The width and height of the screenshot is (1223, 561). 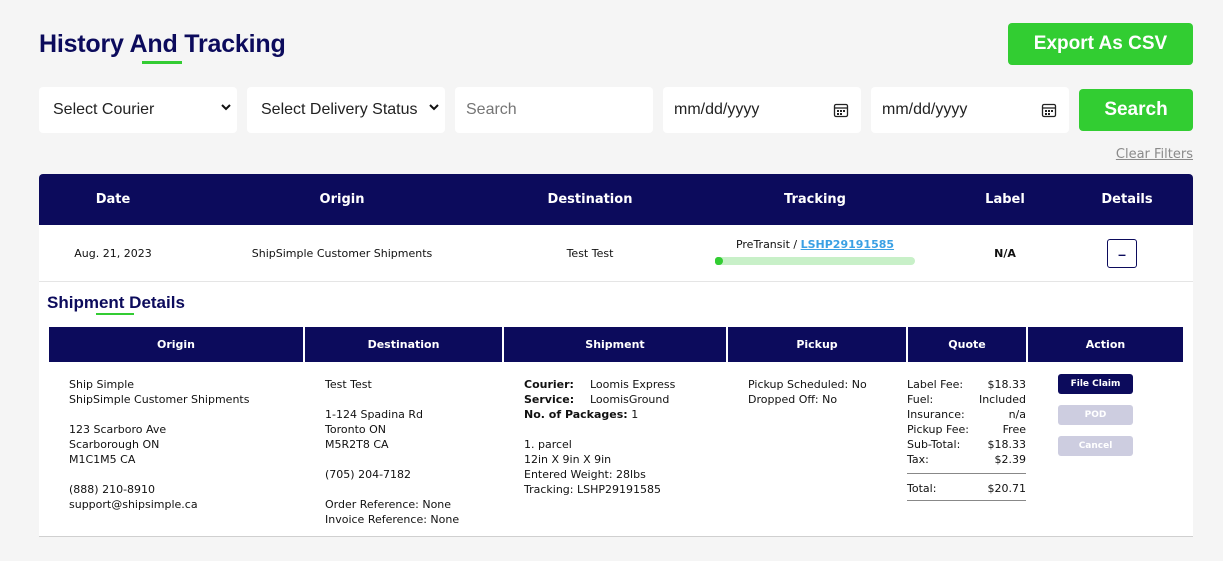 What do you see at coordinates (793, 399) in the screenshot?
I see `dropped-off: Dropped Off: No` at bounding box center [793, 399].